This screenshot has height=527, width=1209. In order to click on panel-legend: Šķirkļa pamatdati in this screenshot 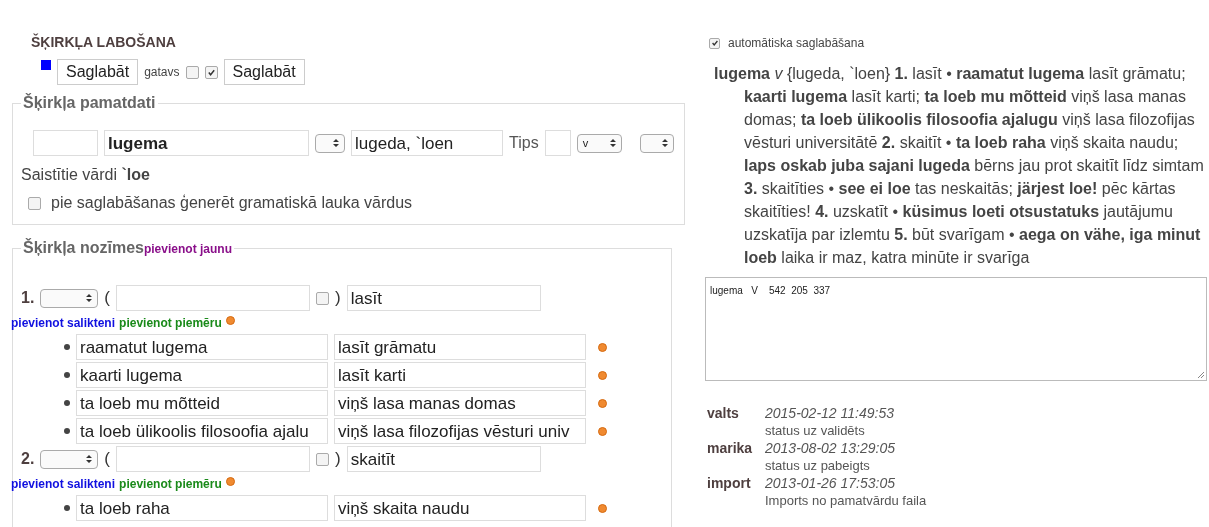, I will do `click(89, 102)`.